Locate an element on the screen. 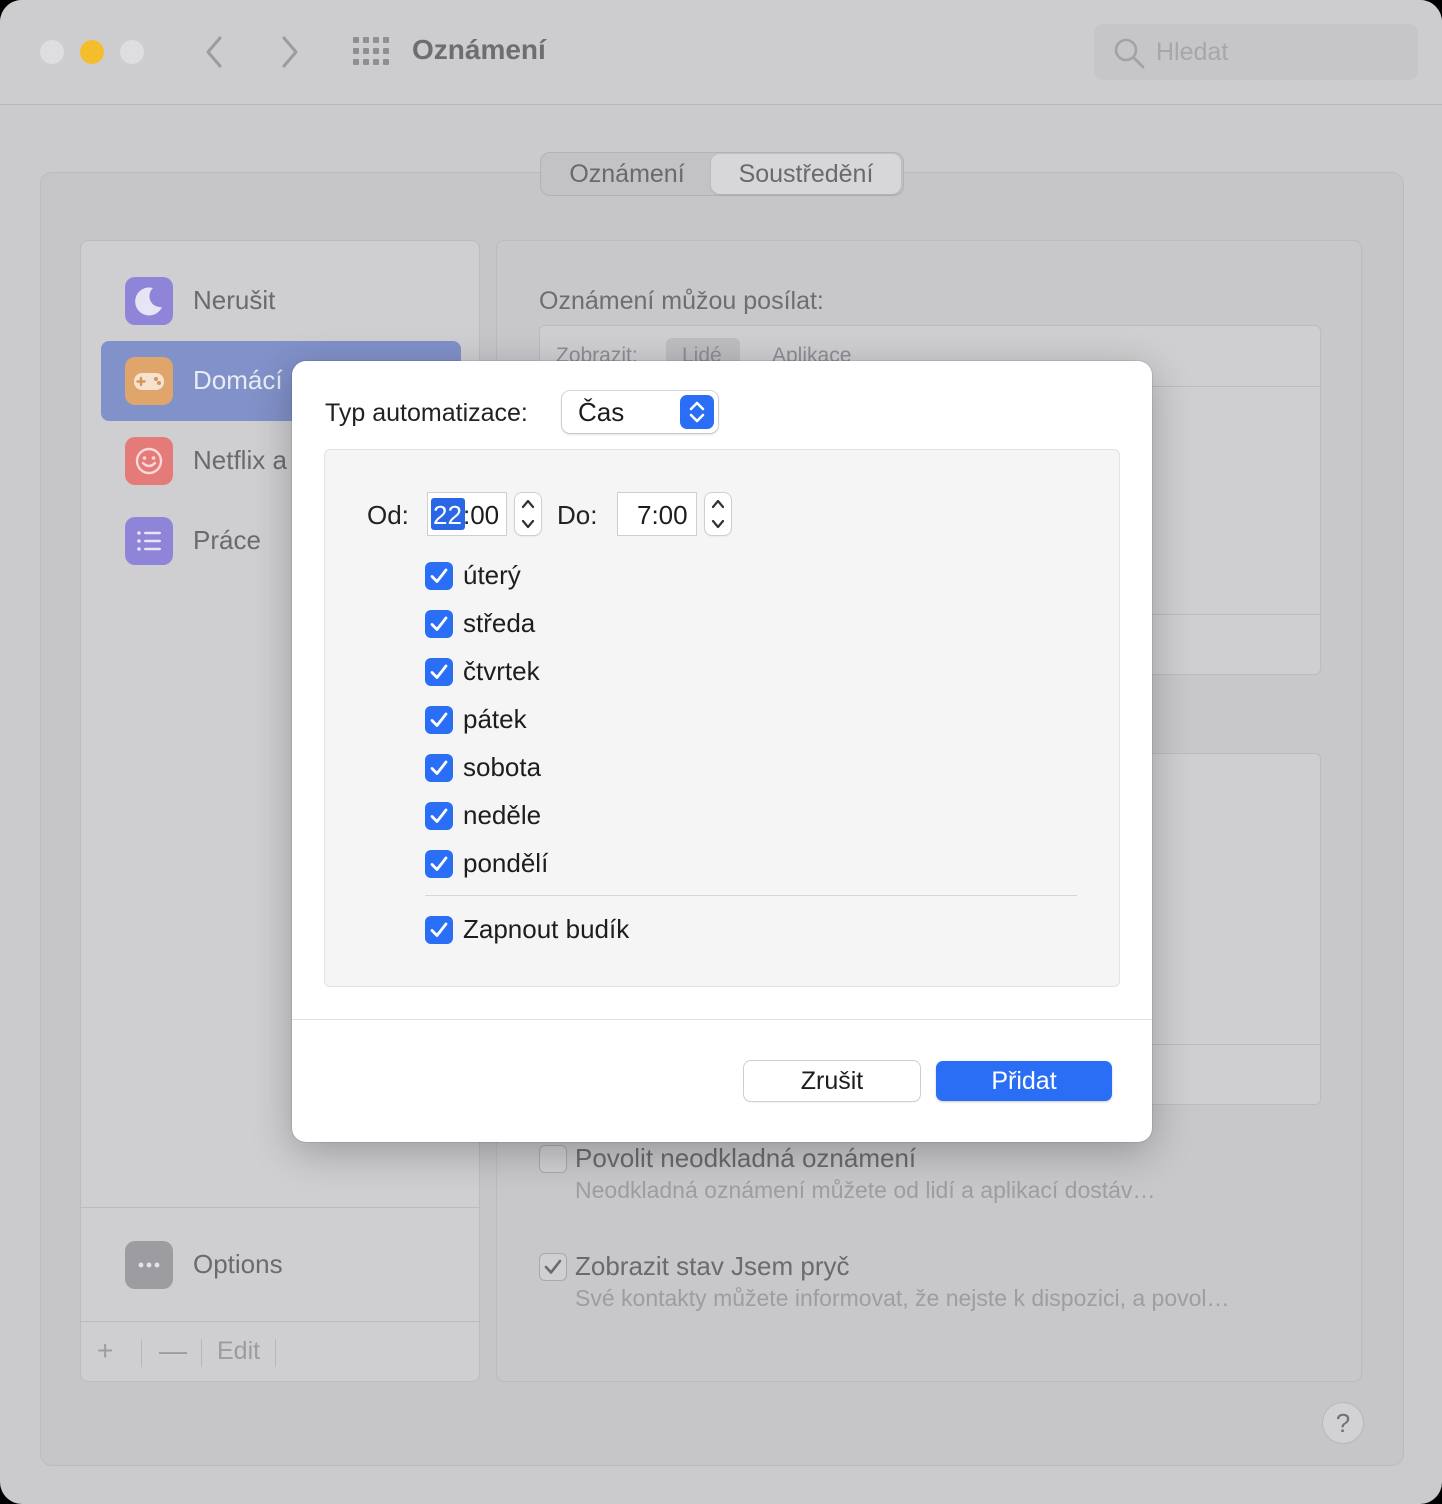  forward-button is located at coordinates (289, 52).